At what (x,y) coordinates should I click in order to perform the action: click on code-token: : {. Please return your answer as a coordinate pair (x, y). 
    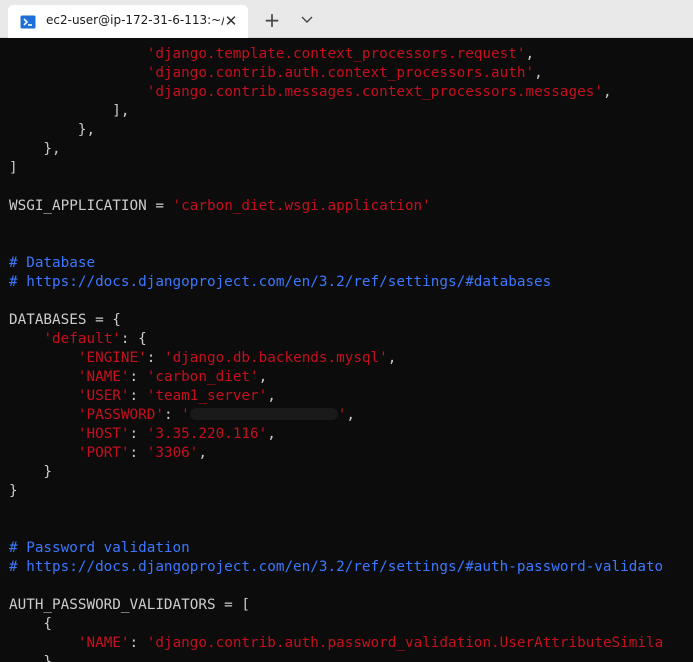
    Looking at the image, I should click on (133, 339).